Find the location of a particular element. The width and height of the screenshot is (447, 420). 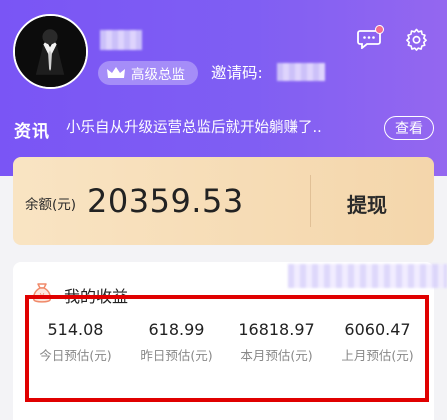

notification-dot is located at coordinates (379, 29).